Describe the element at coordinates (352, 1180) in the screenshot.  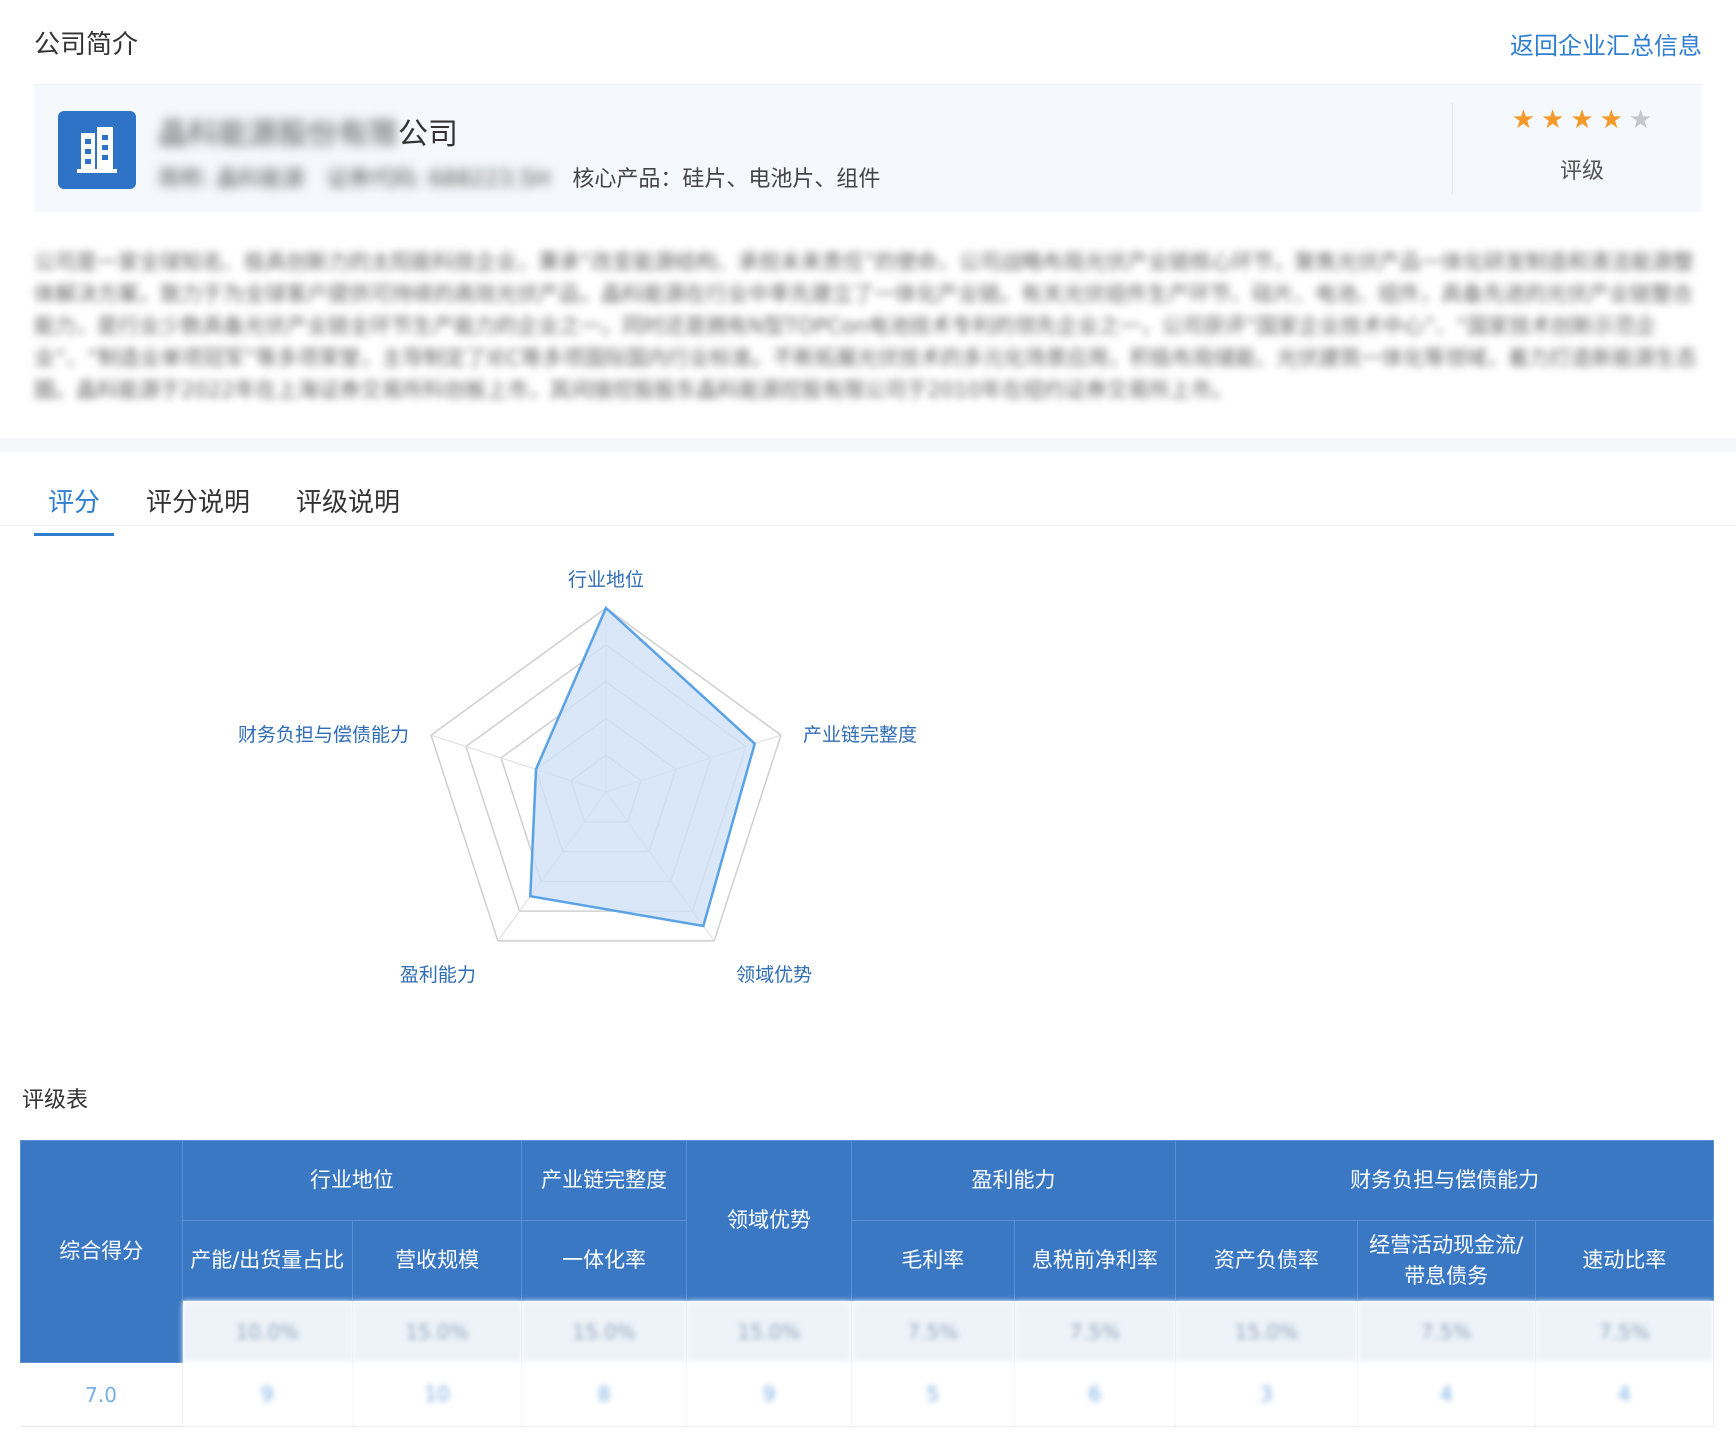
I see `header-group: 行业地位` at that location.